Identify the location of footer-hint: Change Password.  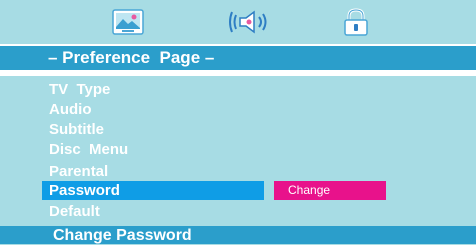
(122, 235).